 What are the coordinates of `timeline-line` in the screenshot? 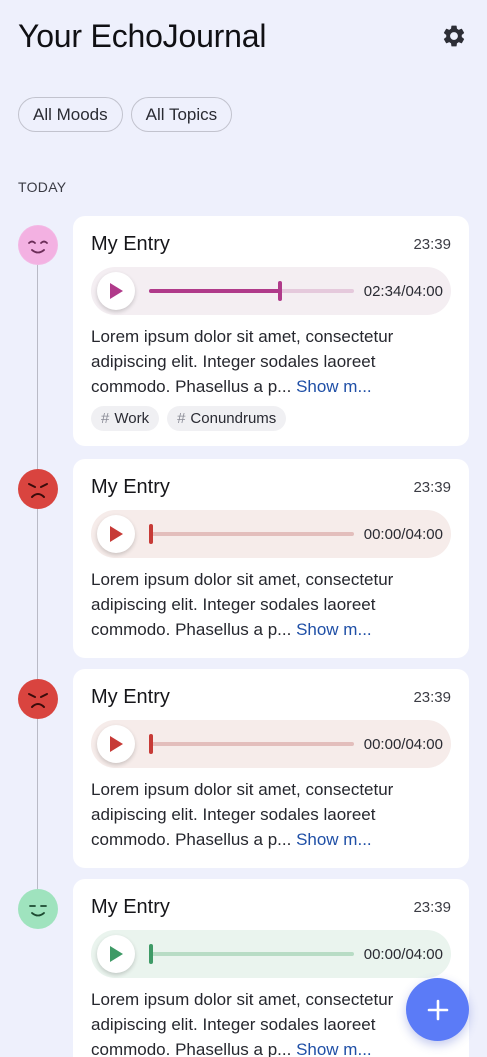 It's located at (37, 577).